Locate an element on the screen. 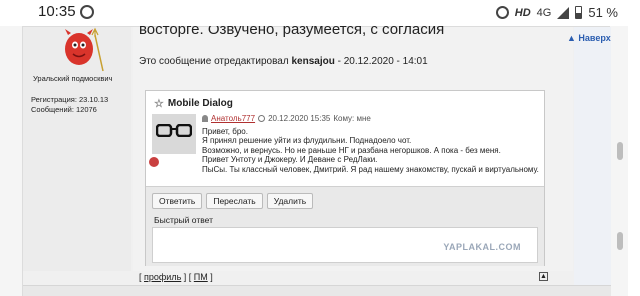 The image size is (640, 296). watermark: YAPLAKAL.COM is located at coordinates (482, 247).